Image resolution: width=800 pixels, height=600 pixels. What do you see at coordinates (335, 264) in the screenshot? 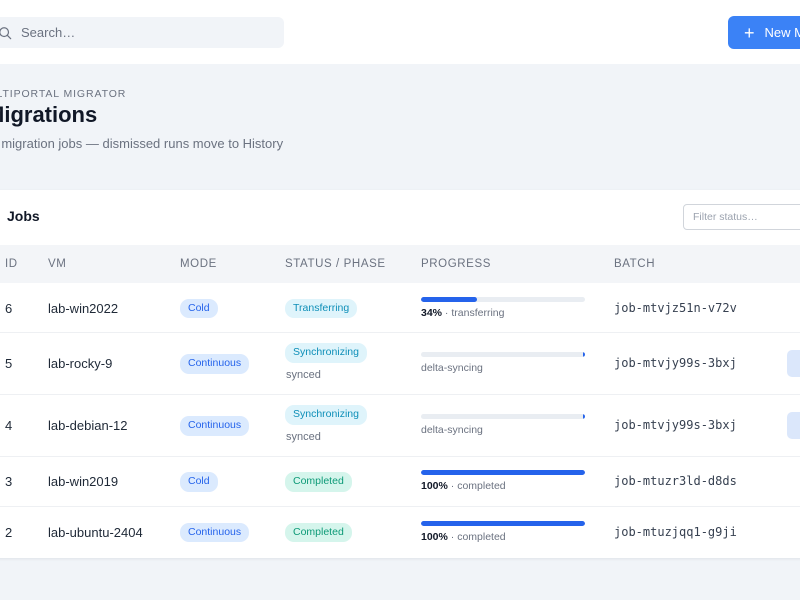
I see `column-header-status: STATUS / PHASE` at bounding box center [335, 264].